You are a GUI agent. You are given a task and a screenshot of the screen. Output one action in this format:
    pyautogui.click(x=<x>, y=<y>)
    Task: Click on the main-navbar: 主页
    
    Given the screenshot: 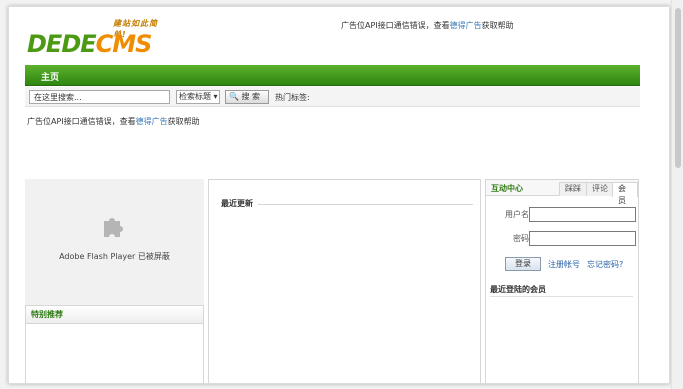 What is the action you would take?
    pyautogui.click(x=332, y=75)
    